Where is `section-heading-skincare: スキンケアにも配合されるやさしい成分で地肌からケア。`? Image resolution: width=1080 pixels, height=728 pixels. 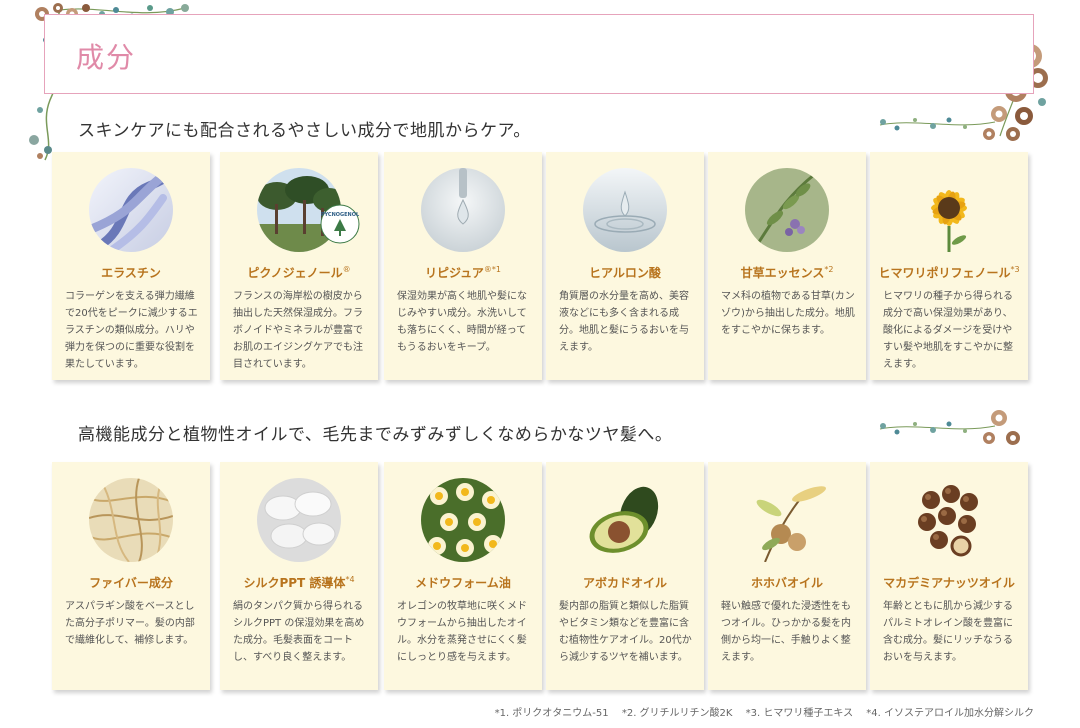
section-heading-skincare: スキンケアにも配合されるやさしい成分で地肌からケア。 is located at coordinates (304, 131).